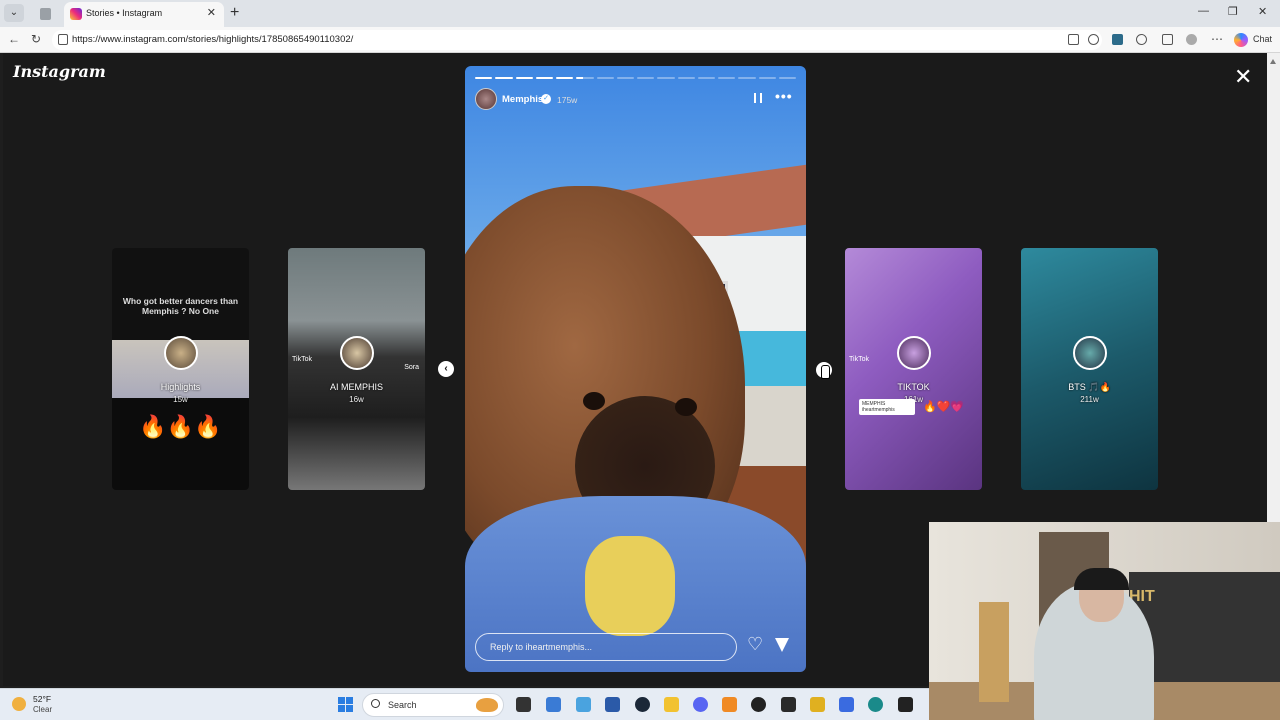 The image size is (1280, 720). What do you see at coordinates (486, 99) in the screenshot?
I see `story-author-avatar` at bounding box center [486, 99].